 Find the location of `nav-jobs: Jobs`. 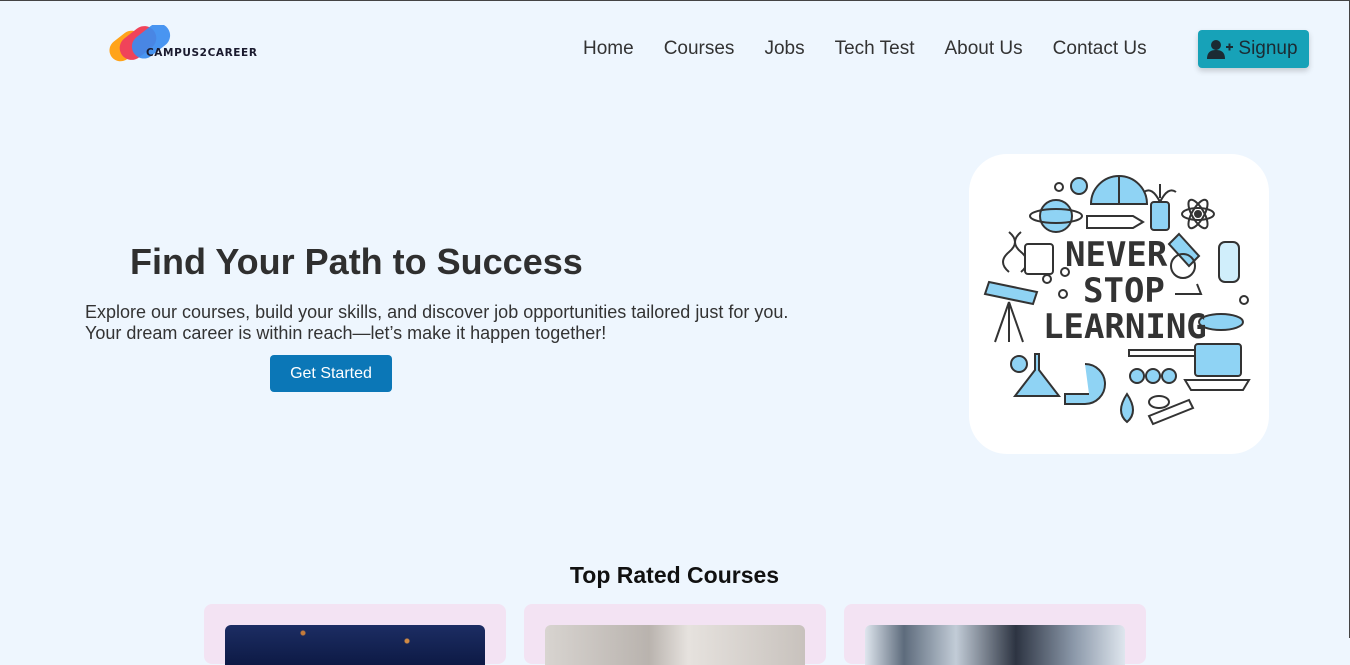

nav-jobs: Jobs is located at coordinates (784, 49).